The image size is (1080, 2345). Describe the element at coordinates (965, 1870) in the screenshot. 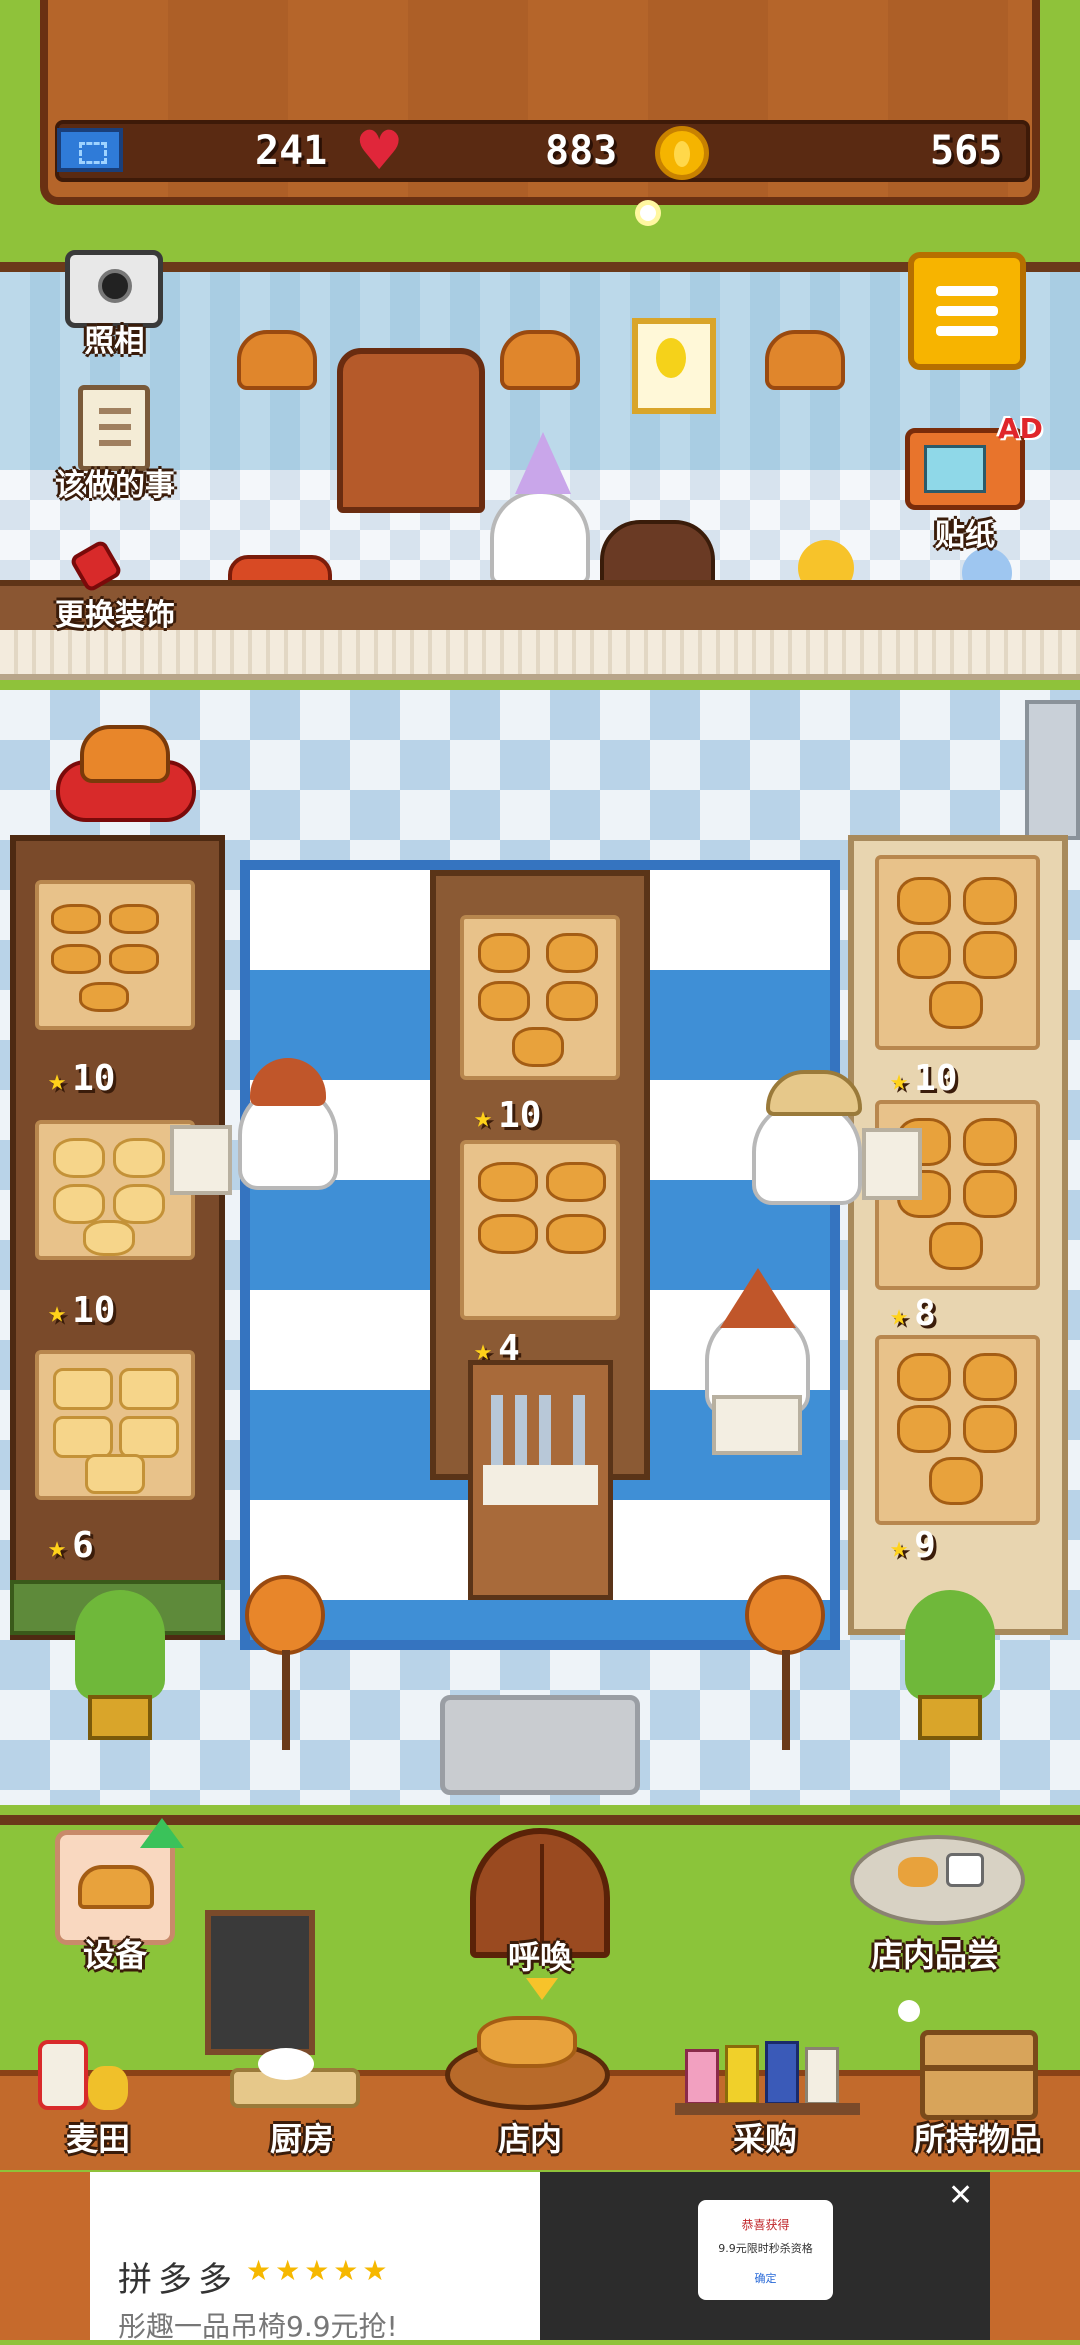

I see `coffee-cup-icon` at that location.